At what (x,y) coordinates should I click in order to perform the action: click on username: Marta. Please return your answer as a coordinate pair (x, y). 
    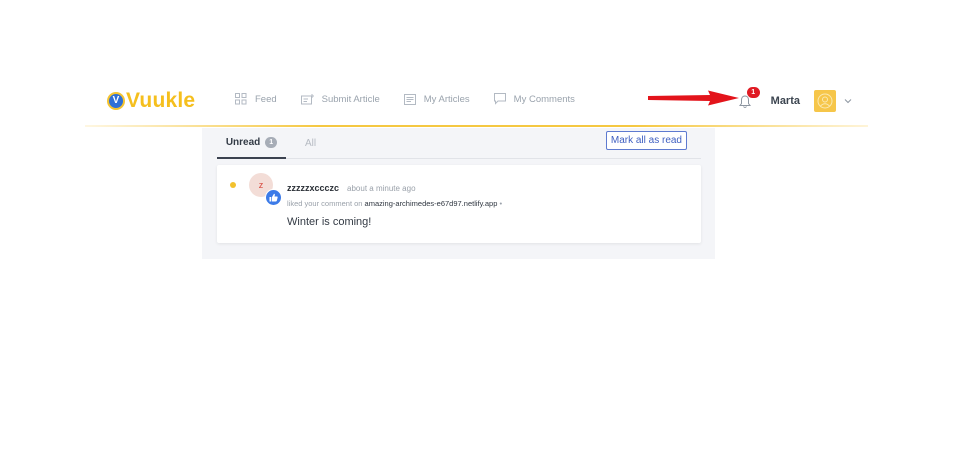
    Looking at the image, I should click on (785, 101).